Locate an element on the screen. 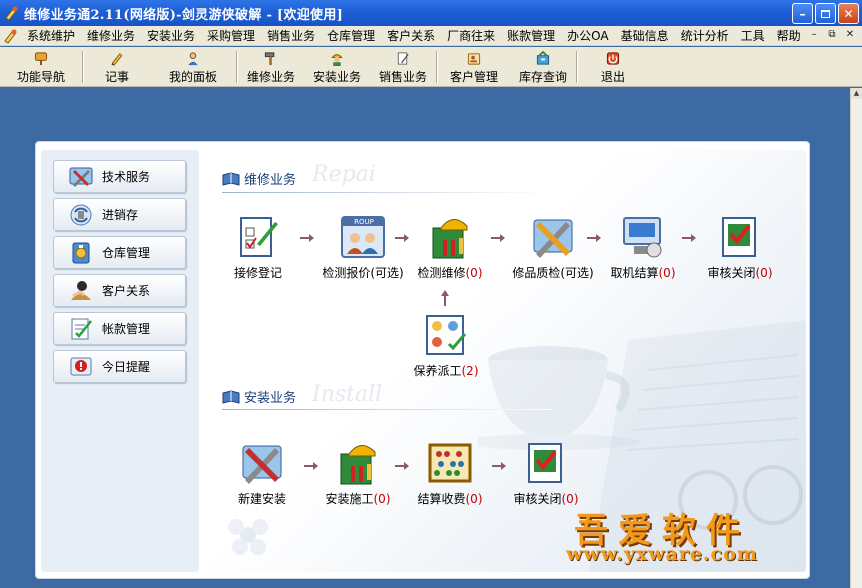 The image size is (862, 588). sidebar-item-warehouse: 仓库管理 is located at coordinates (119, 252).